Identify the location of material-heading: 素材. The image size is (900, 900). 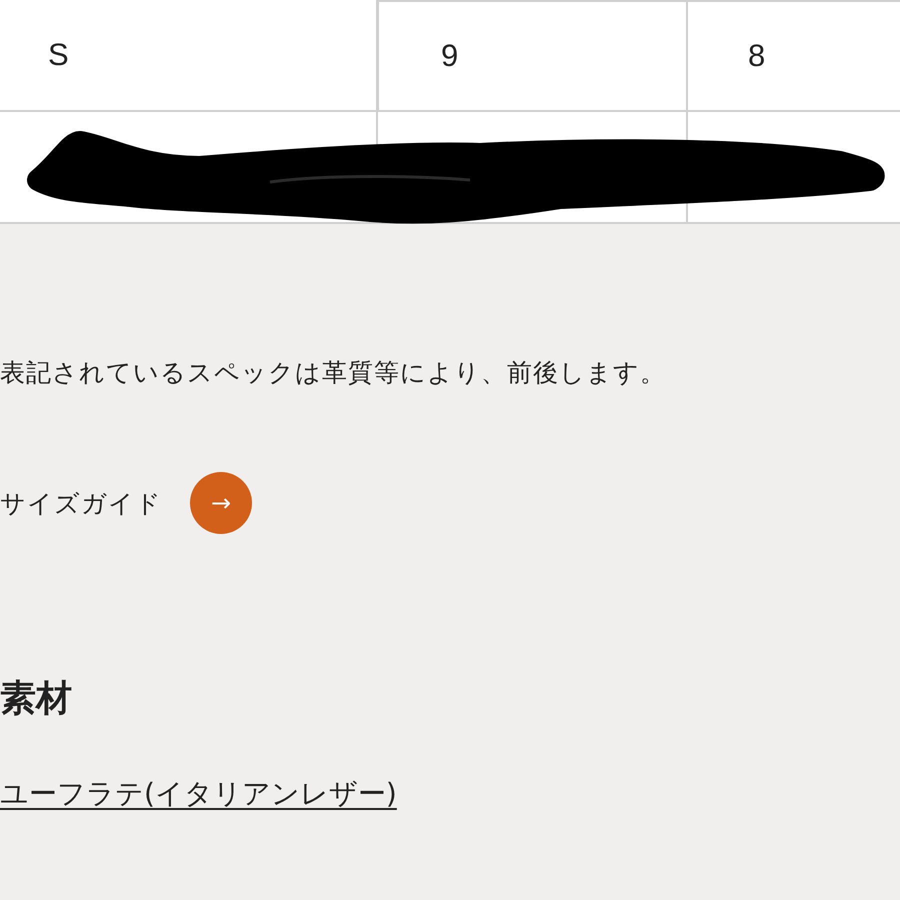
(36, 699).